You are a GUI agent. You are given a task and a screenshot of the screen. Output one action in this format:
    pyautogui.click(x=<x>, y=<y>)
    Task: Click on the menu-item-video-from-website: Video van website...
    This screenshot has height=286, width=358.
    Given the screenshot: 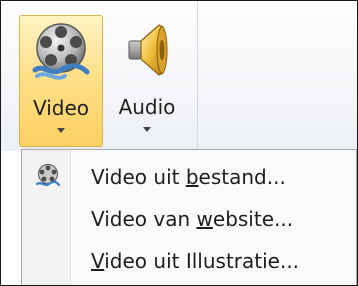 What is the action you would take?
    pyautogui.click(x=189, y=219)
    